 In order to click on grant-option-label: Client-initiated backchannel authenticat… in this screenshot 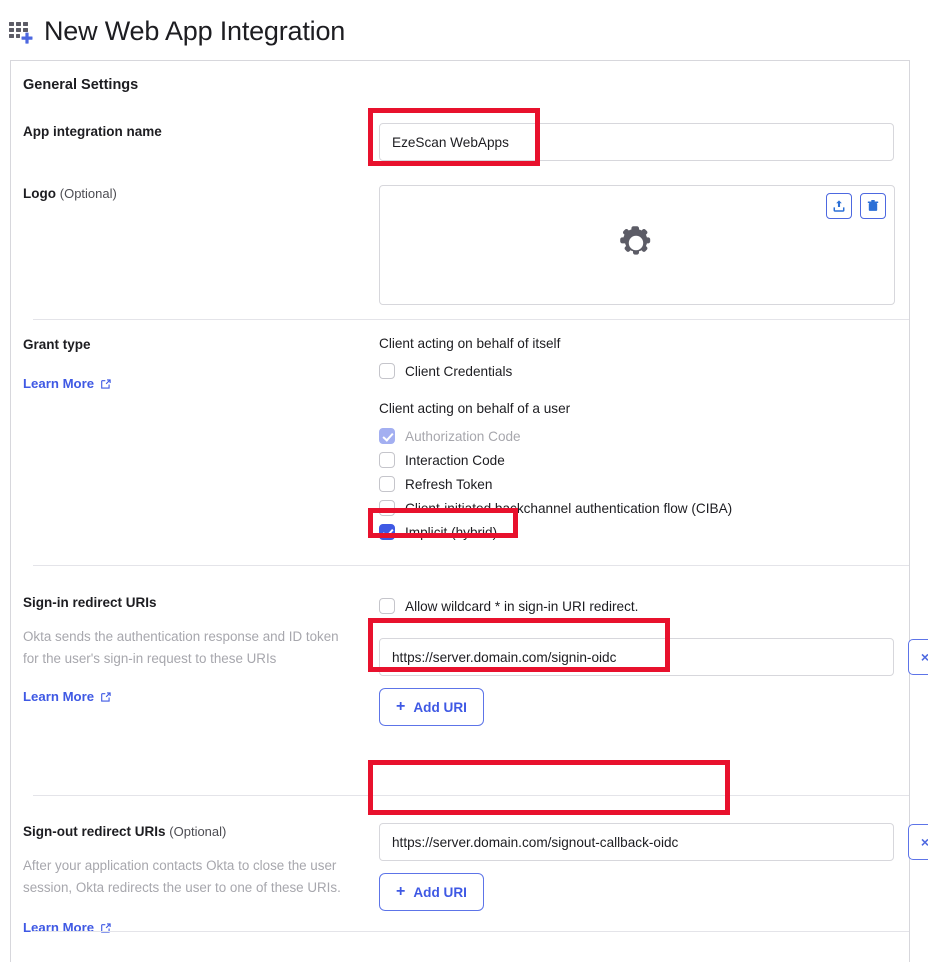, I will do `click(569, 508)`.